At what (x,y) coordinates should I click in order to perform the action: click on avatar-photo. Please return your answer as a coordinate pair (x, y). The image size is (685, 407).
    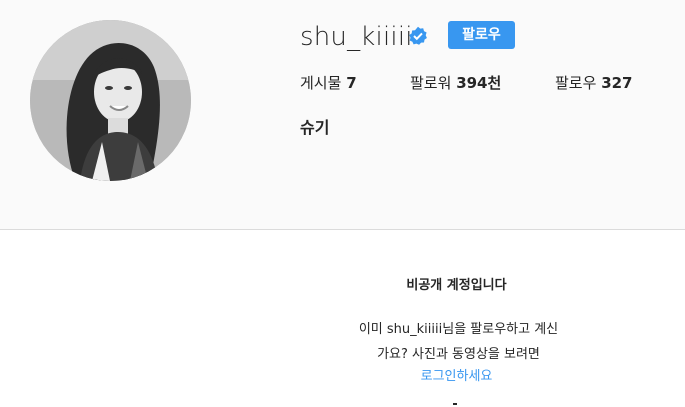
    Looking at the image, I should click on (110, 100).